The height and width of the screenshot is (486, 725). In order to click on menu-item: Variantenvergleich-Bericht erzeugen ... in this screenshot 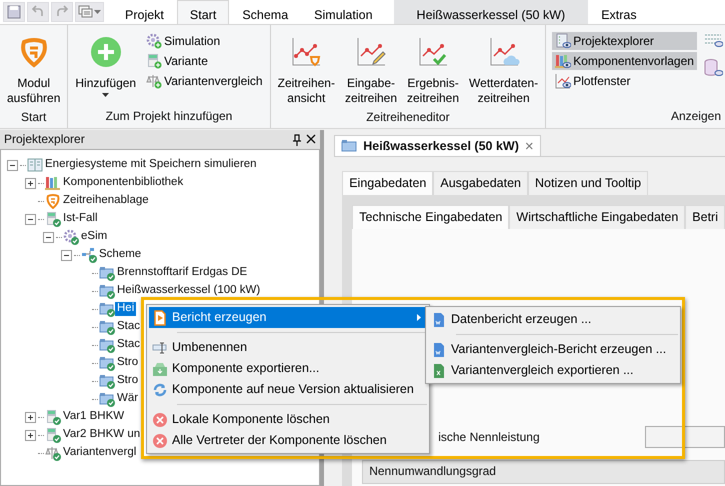, I will do `click(553, 349)`.